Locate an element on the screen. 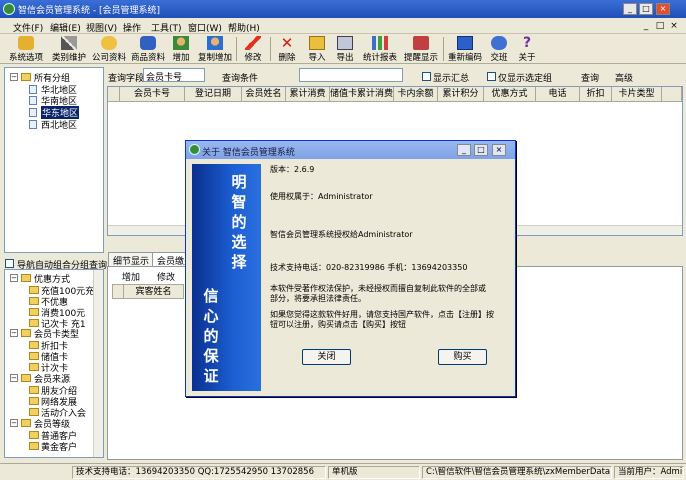  edit-button: 修改 is located at coordinates (253, 49).